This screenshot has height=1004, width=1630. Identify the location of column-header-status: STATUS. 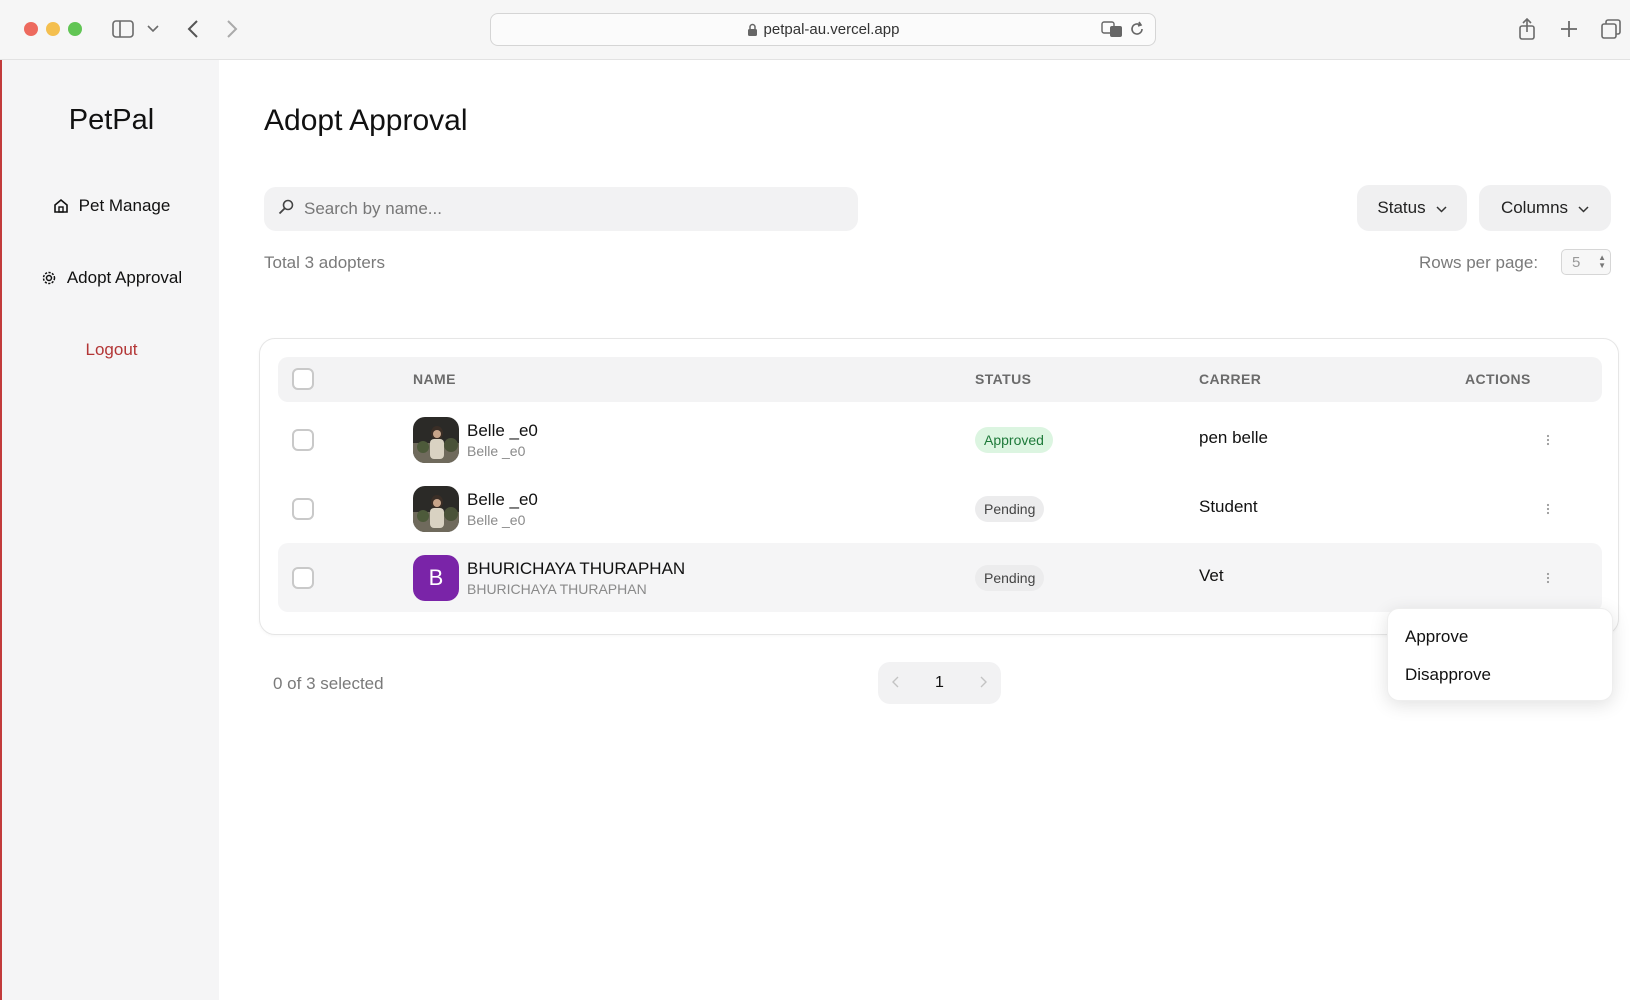
(1003, 379).